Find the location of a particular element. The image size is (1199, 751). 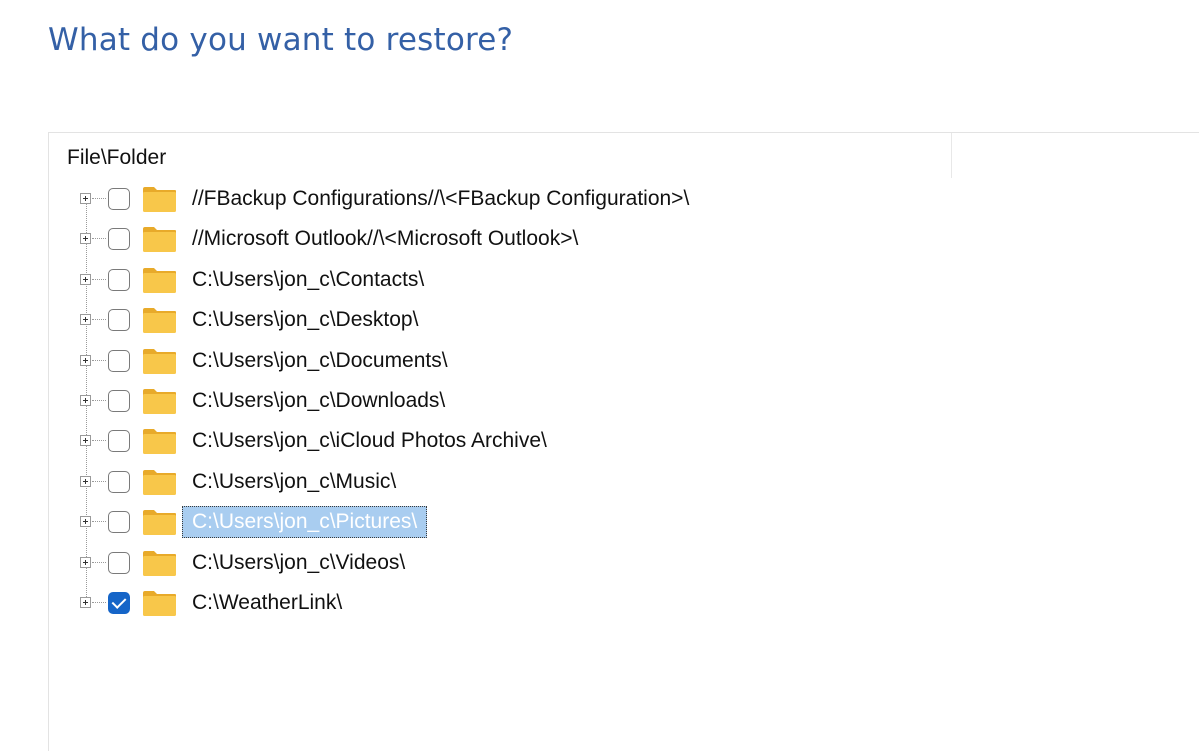

tree-row: C:\WeatherLink\ is located at coordinates (599, 603).